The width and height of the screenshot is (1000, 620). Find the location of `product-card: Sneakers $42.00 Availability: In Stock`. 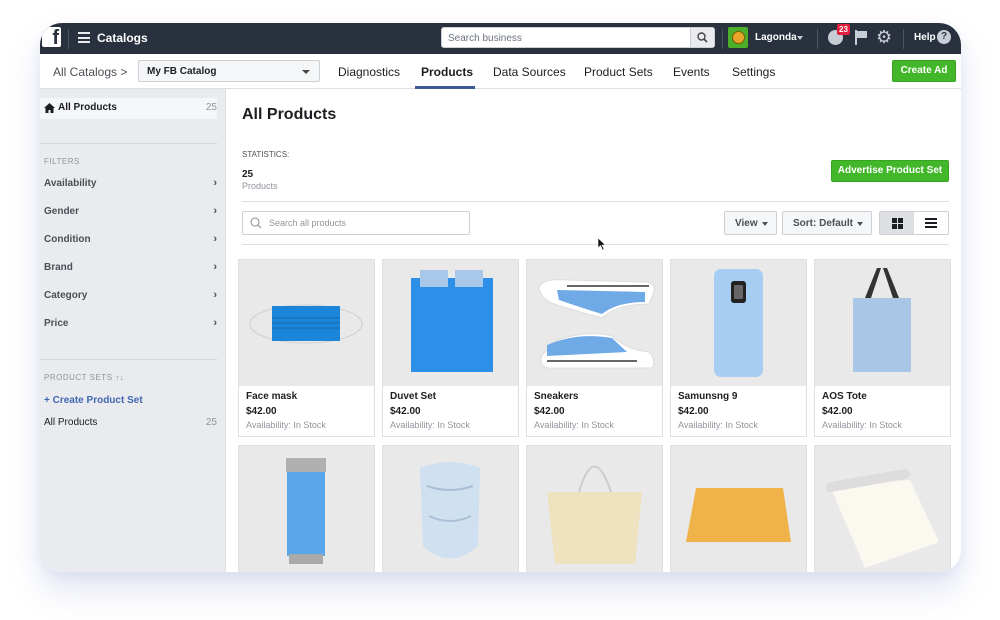

product-card: Sneakers $42.00 Availability: In Stock is located at coordinates (594, 348).